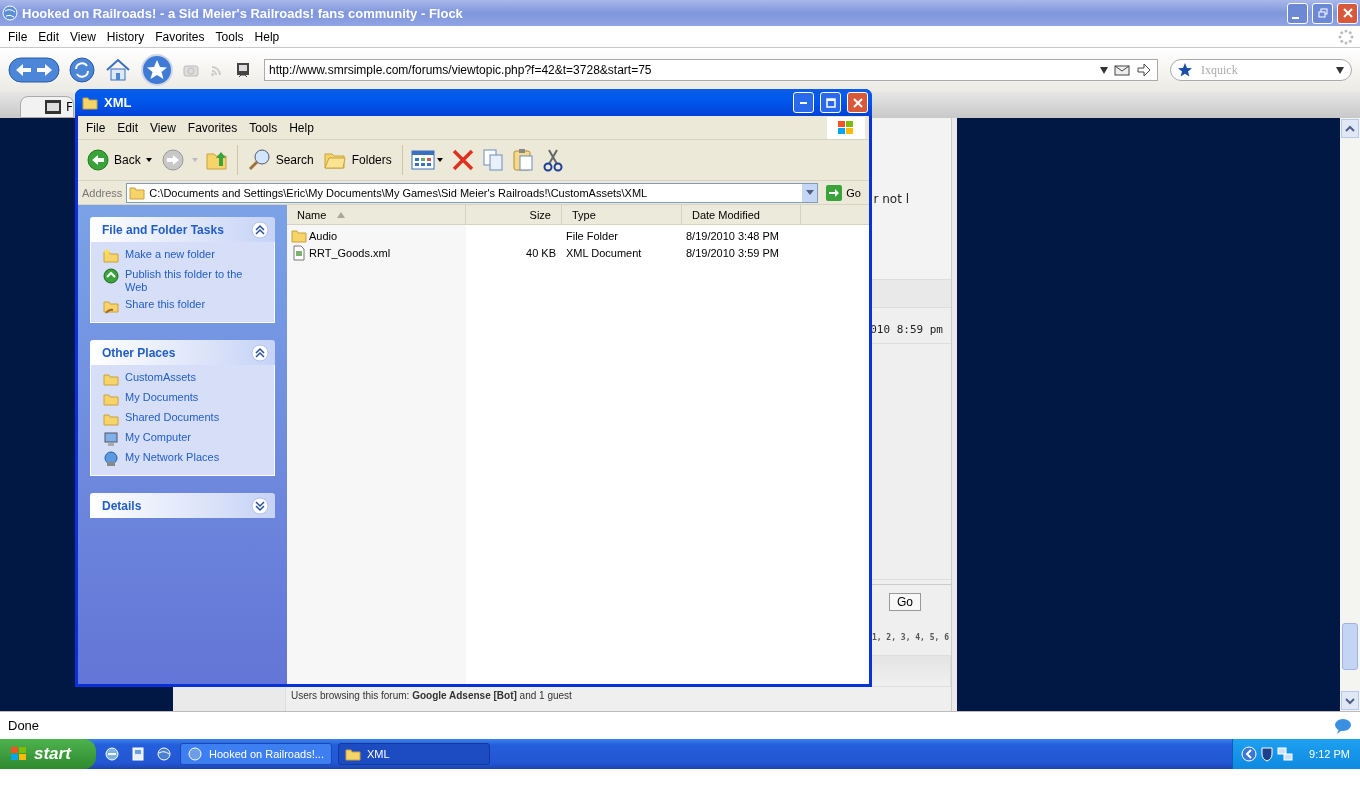 This screenshot has width=1360, height=800. I want to click on task-link: My Computer, so click(158, 437).